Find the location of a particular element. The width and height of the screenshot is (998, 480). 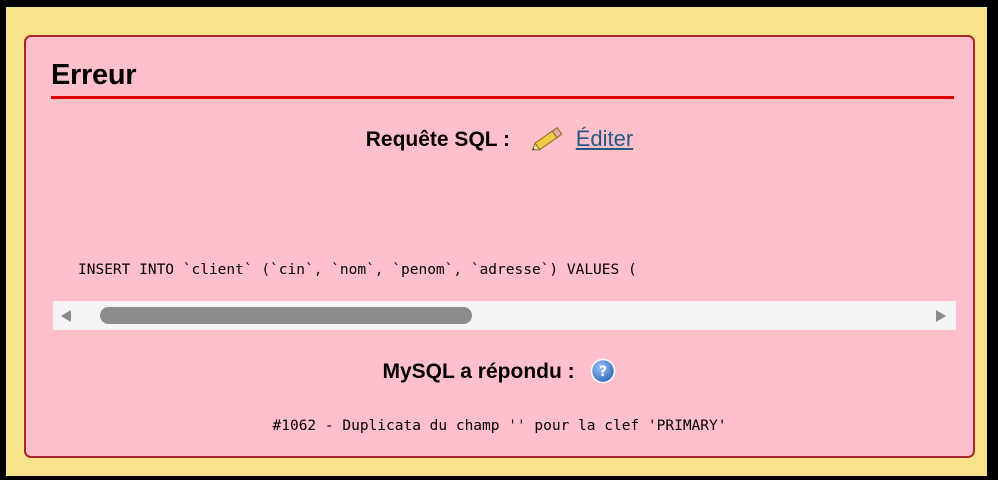

horizontal-scrollbar is located at coordinates (504, 315).